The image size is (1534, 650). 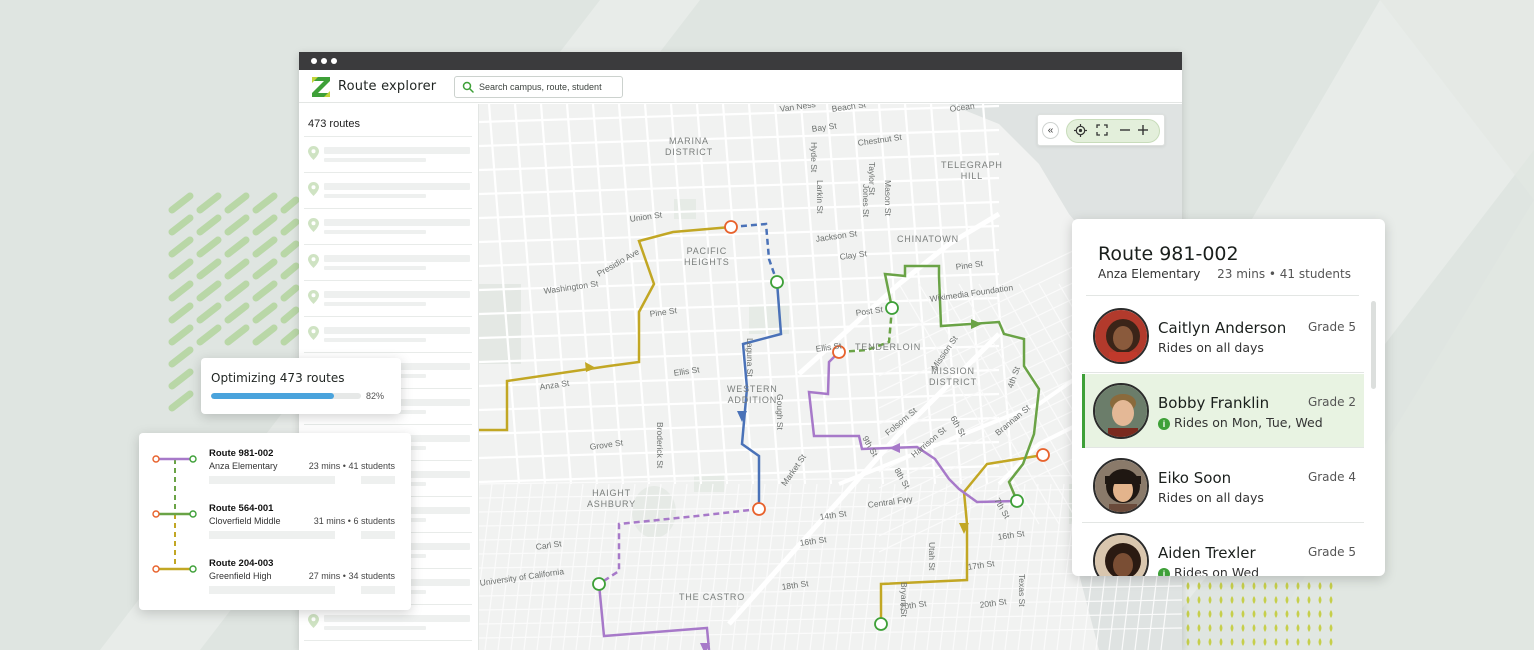 I want to click on district-label: MARINA DISTRICT, so click(x=689, y=146).